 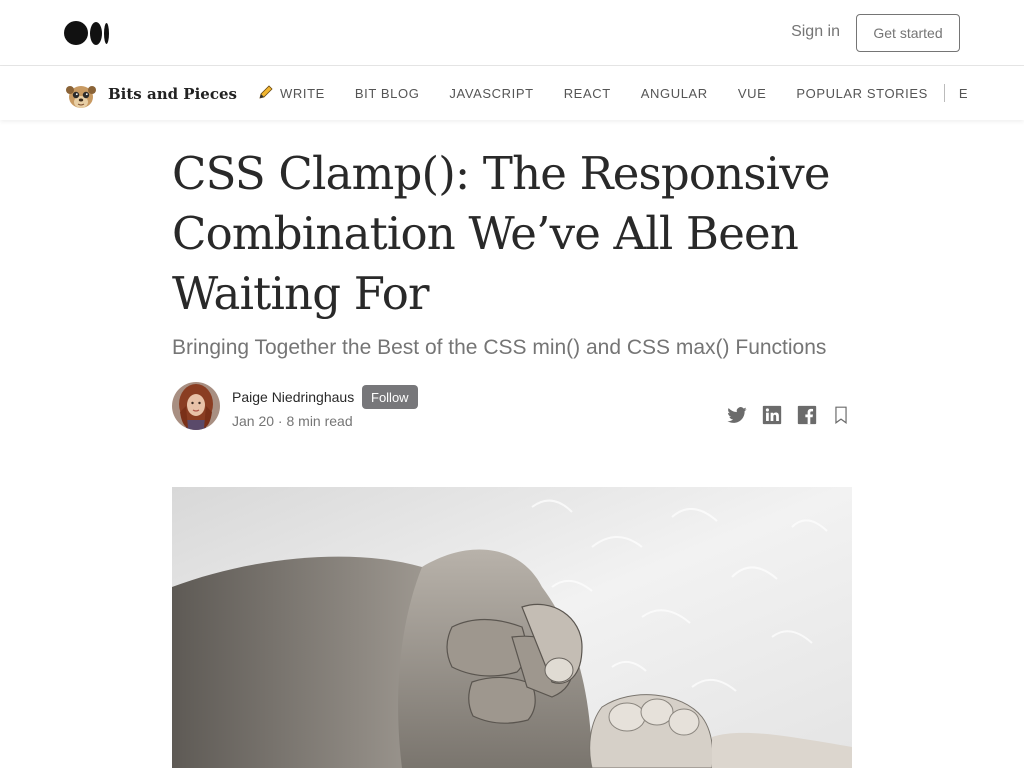 What do you see at coordinates (772, 415) in the screenshot?
I see `linkedin-icon` at bounding box center [772, 415].